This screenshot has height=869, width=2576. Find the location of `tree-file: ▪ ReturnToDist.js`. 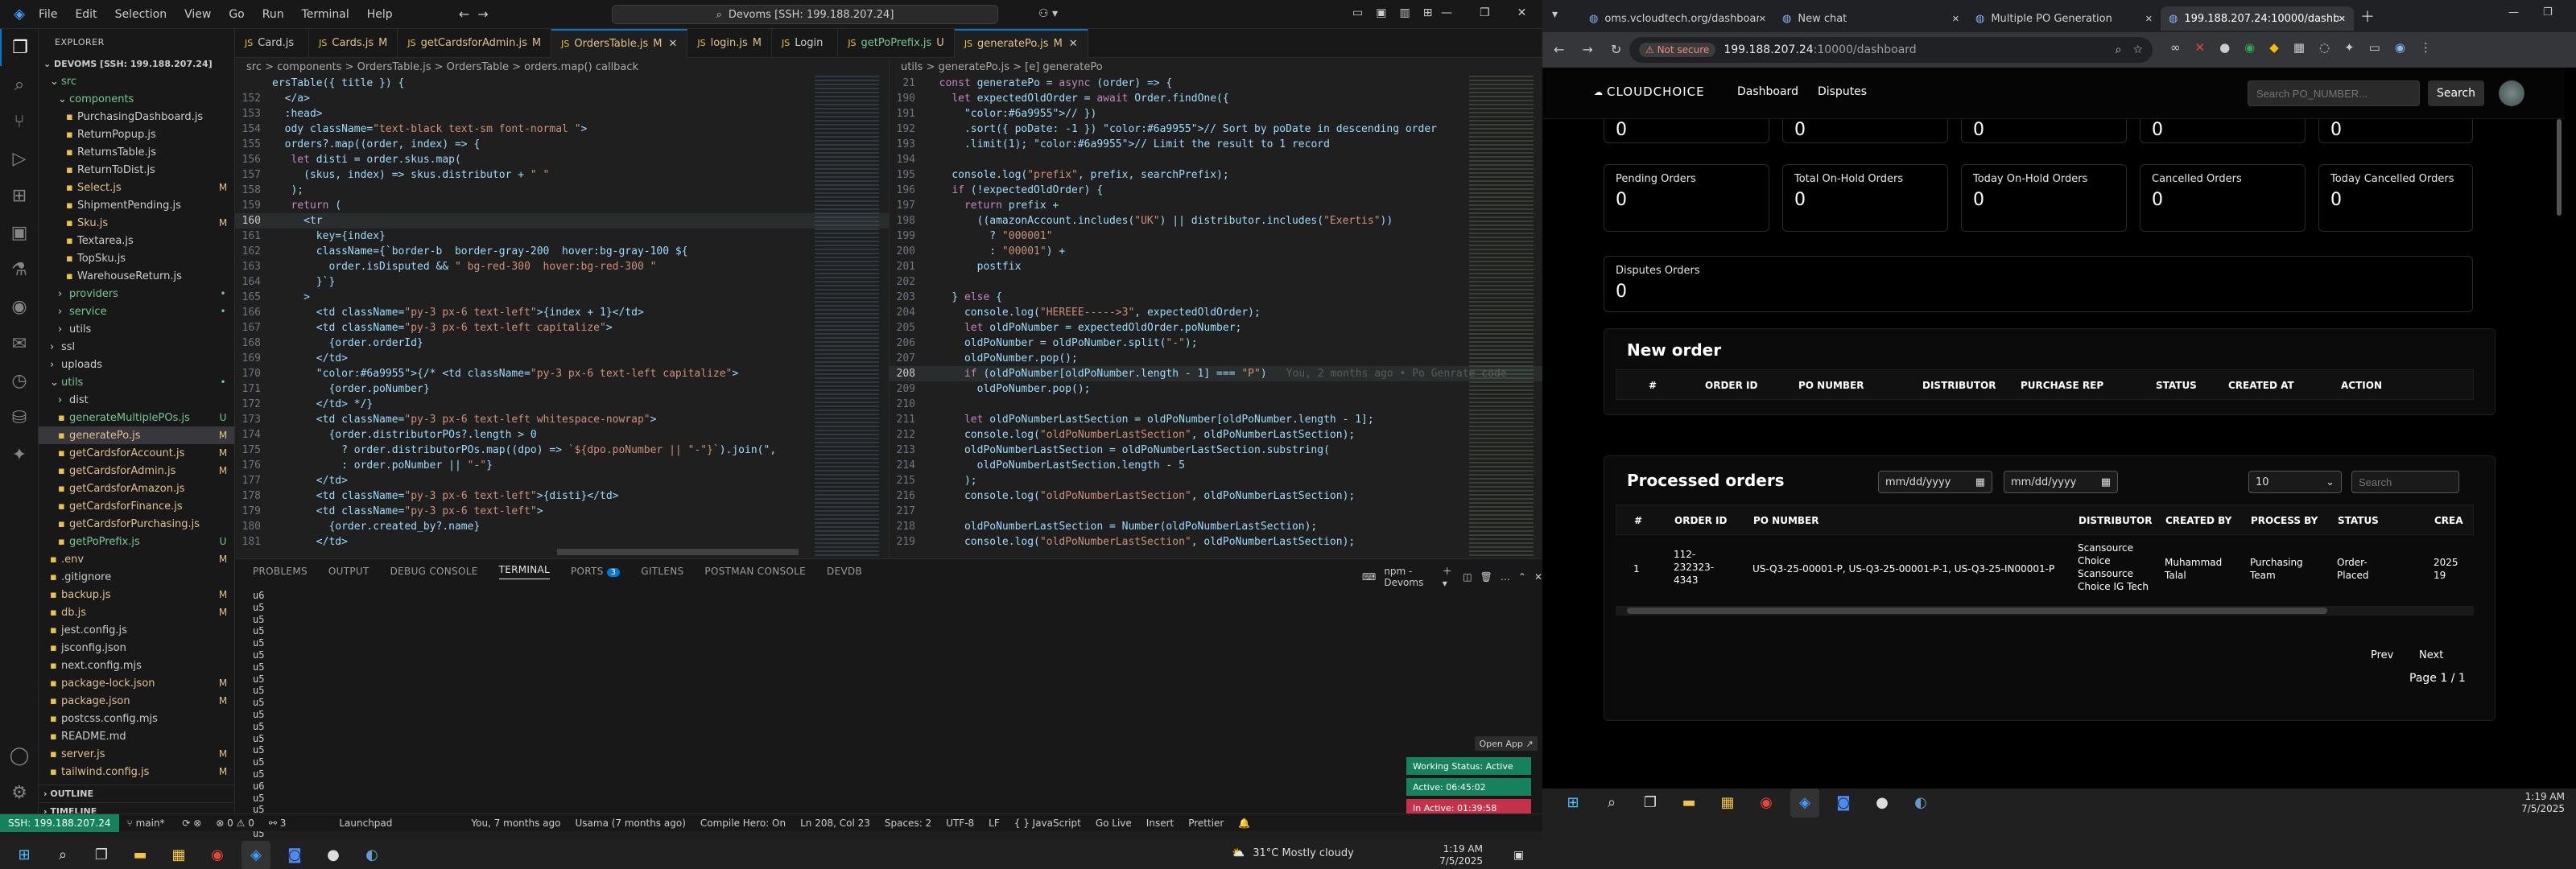

tree-file: ▪ ReturnToDist.js is located at coordinates (136, 170).